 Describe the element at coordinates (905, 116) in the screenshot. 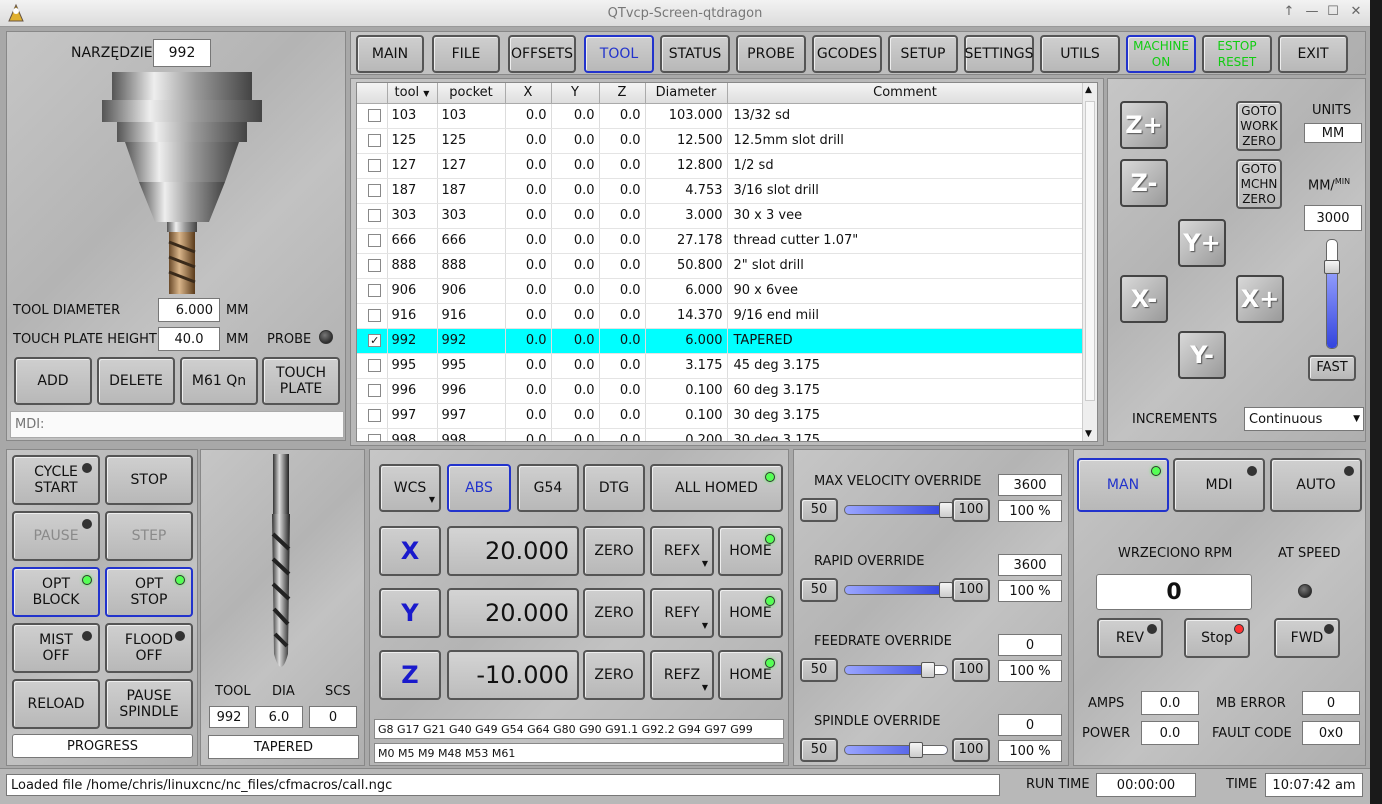

I see `comment-cell: 13/32 sd` at that location.